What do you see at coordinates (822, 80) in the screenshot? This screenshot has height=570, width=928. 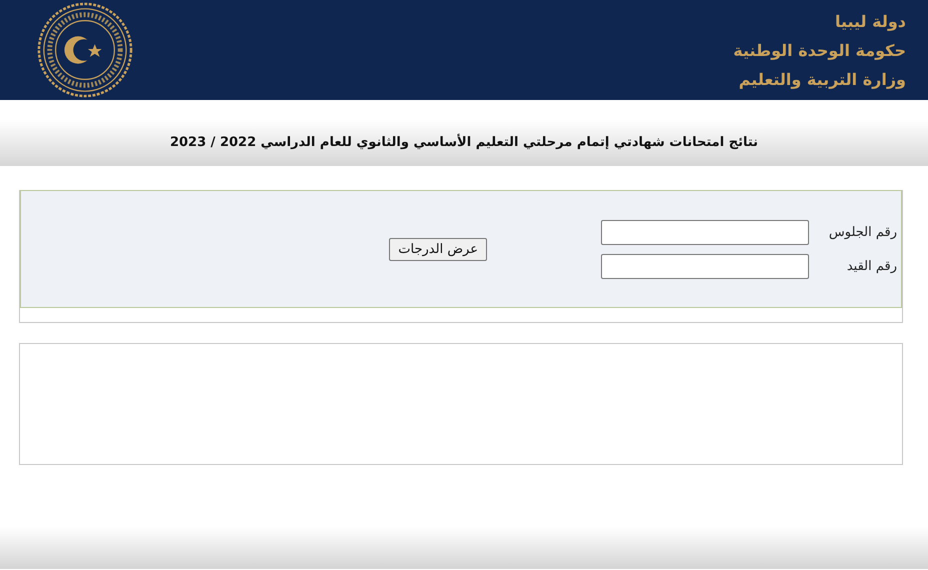 I see `header-text: وزارة التربية والتعليم` at bounding box center [822, 80].